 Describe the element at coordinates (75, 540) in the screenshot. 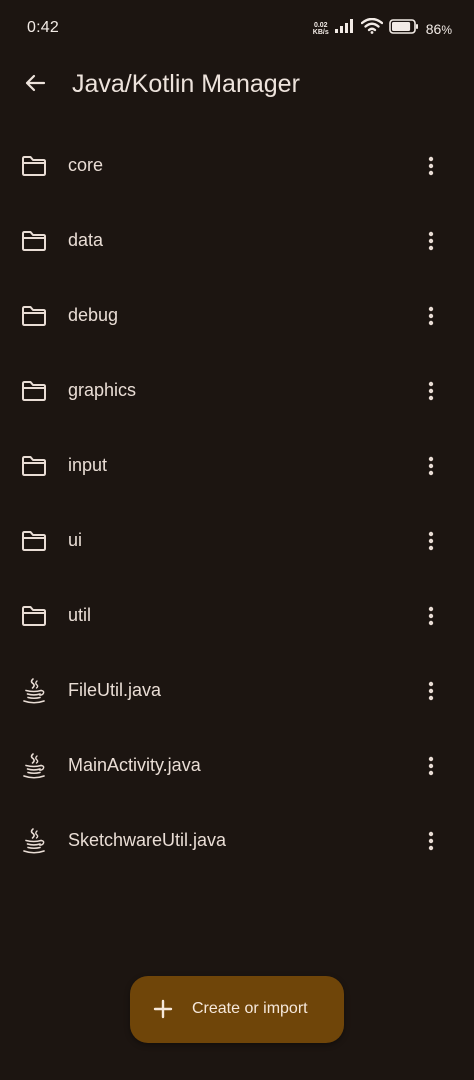

I see `item-name: ui` at that location.